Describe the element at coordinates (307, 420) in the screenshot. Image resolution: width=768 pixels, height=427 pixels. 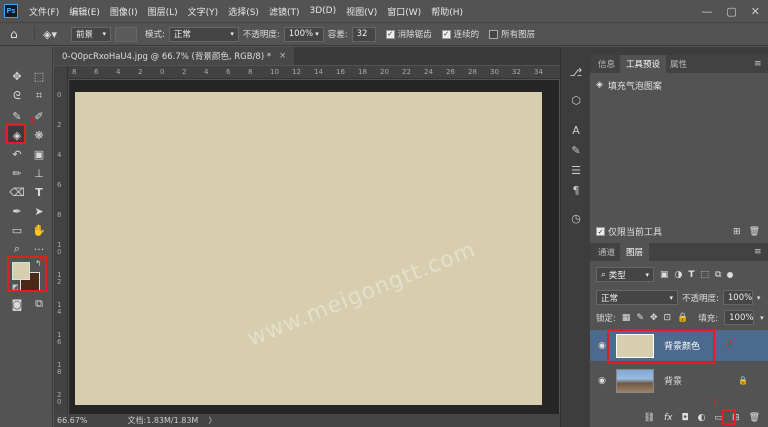
I see `status-bar: 66.67% 文档:1.83M/1.83M 〉` at that location.